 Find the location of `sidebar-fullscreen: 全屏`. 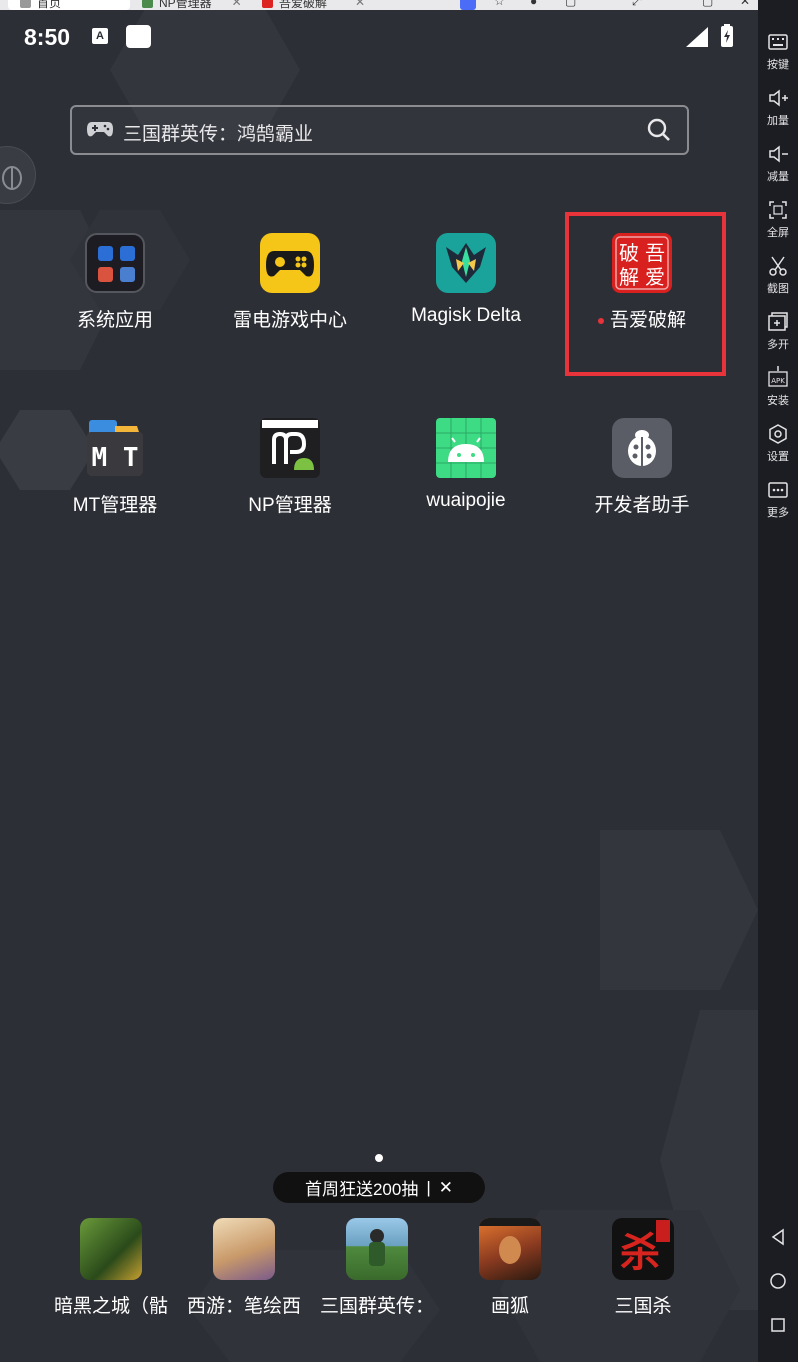

sidebar-fullscreen: 全屏 is located at coordinates (778, 225).